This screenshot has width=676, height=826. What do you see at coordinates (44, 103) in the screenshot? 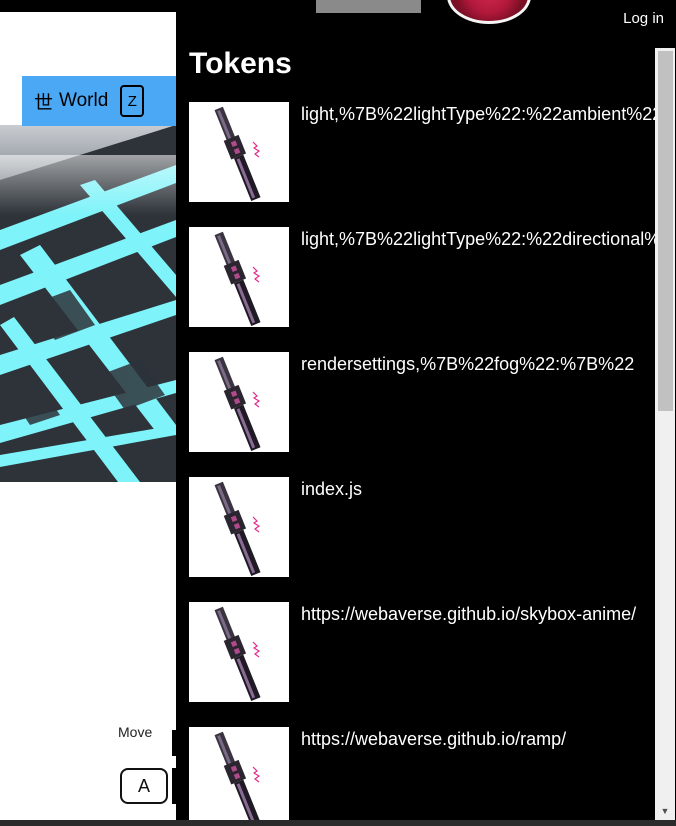
I see `world-glyph: 世` at bounding box center [44, 103].